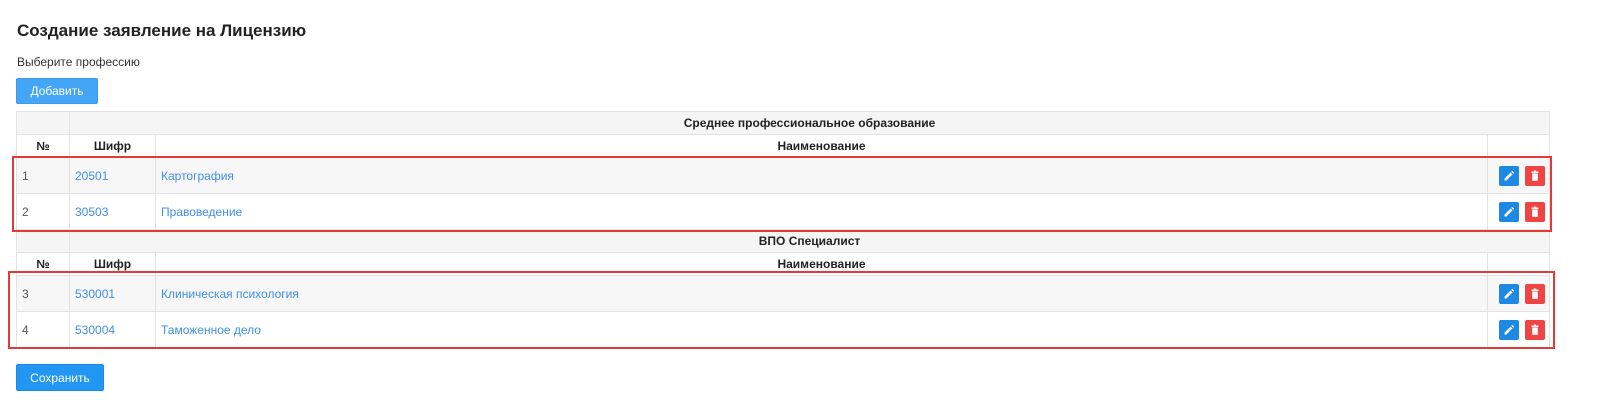  What do you see at coordinates (43, 293) in the screenshot?
I see `row-num: 3` at bounding box center [43, 293].